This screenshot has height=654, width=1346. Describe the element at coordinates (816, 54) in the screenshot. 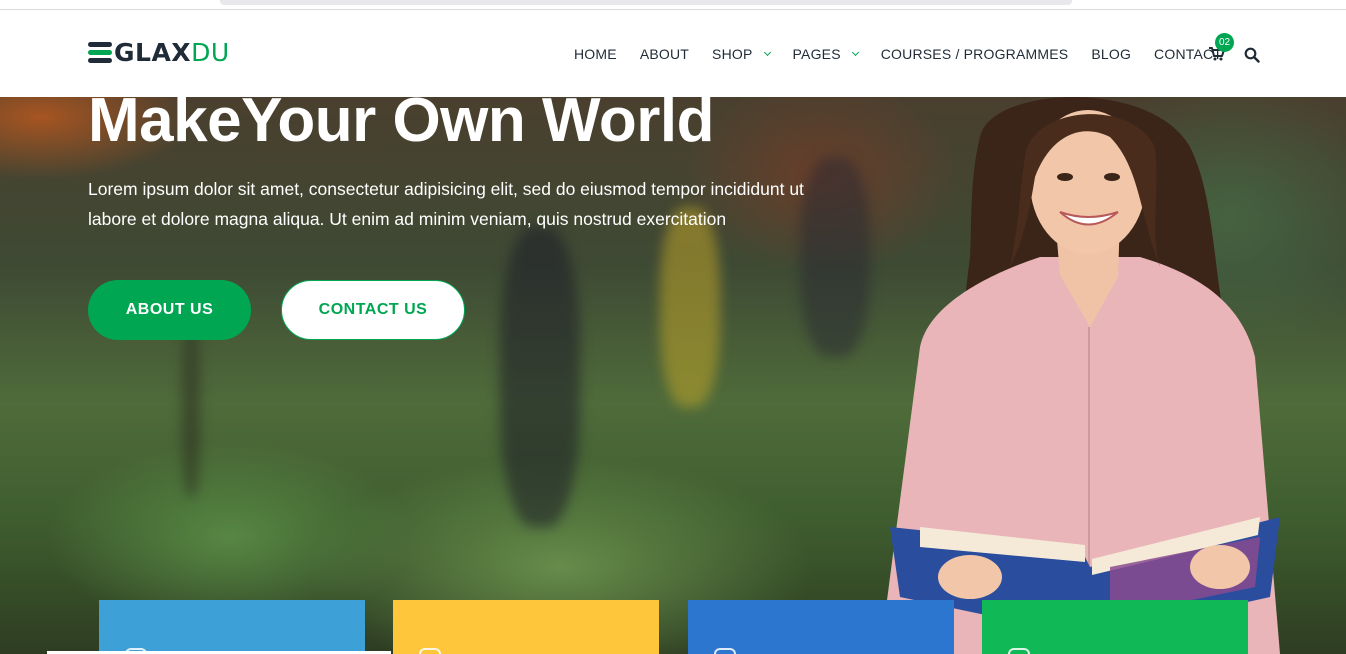

I see `nav-item-label: PAGES` at that location.